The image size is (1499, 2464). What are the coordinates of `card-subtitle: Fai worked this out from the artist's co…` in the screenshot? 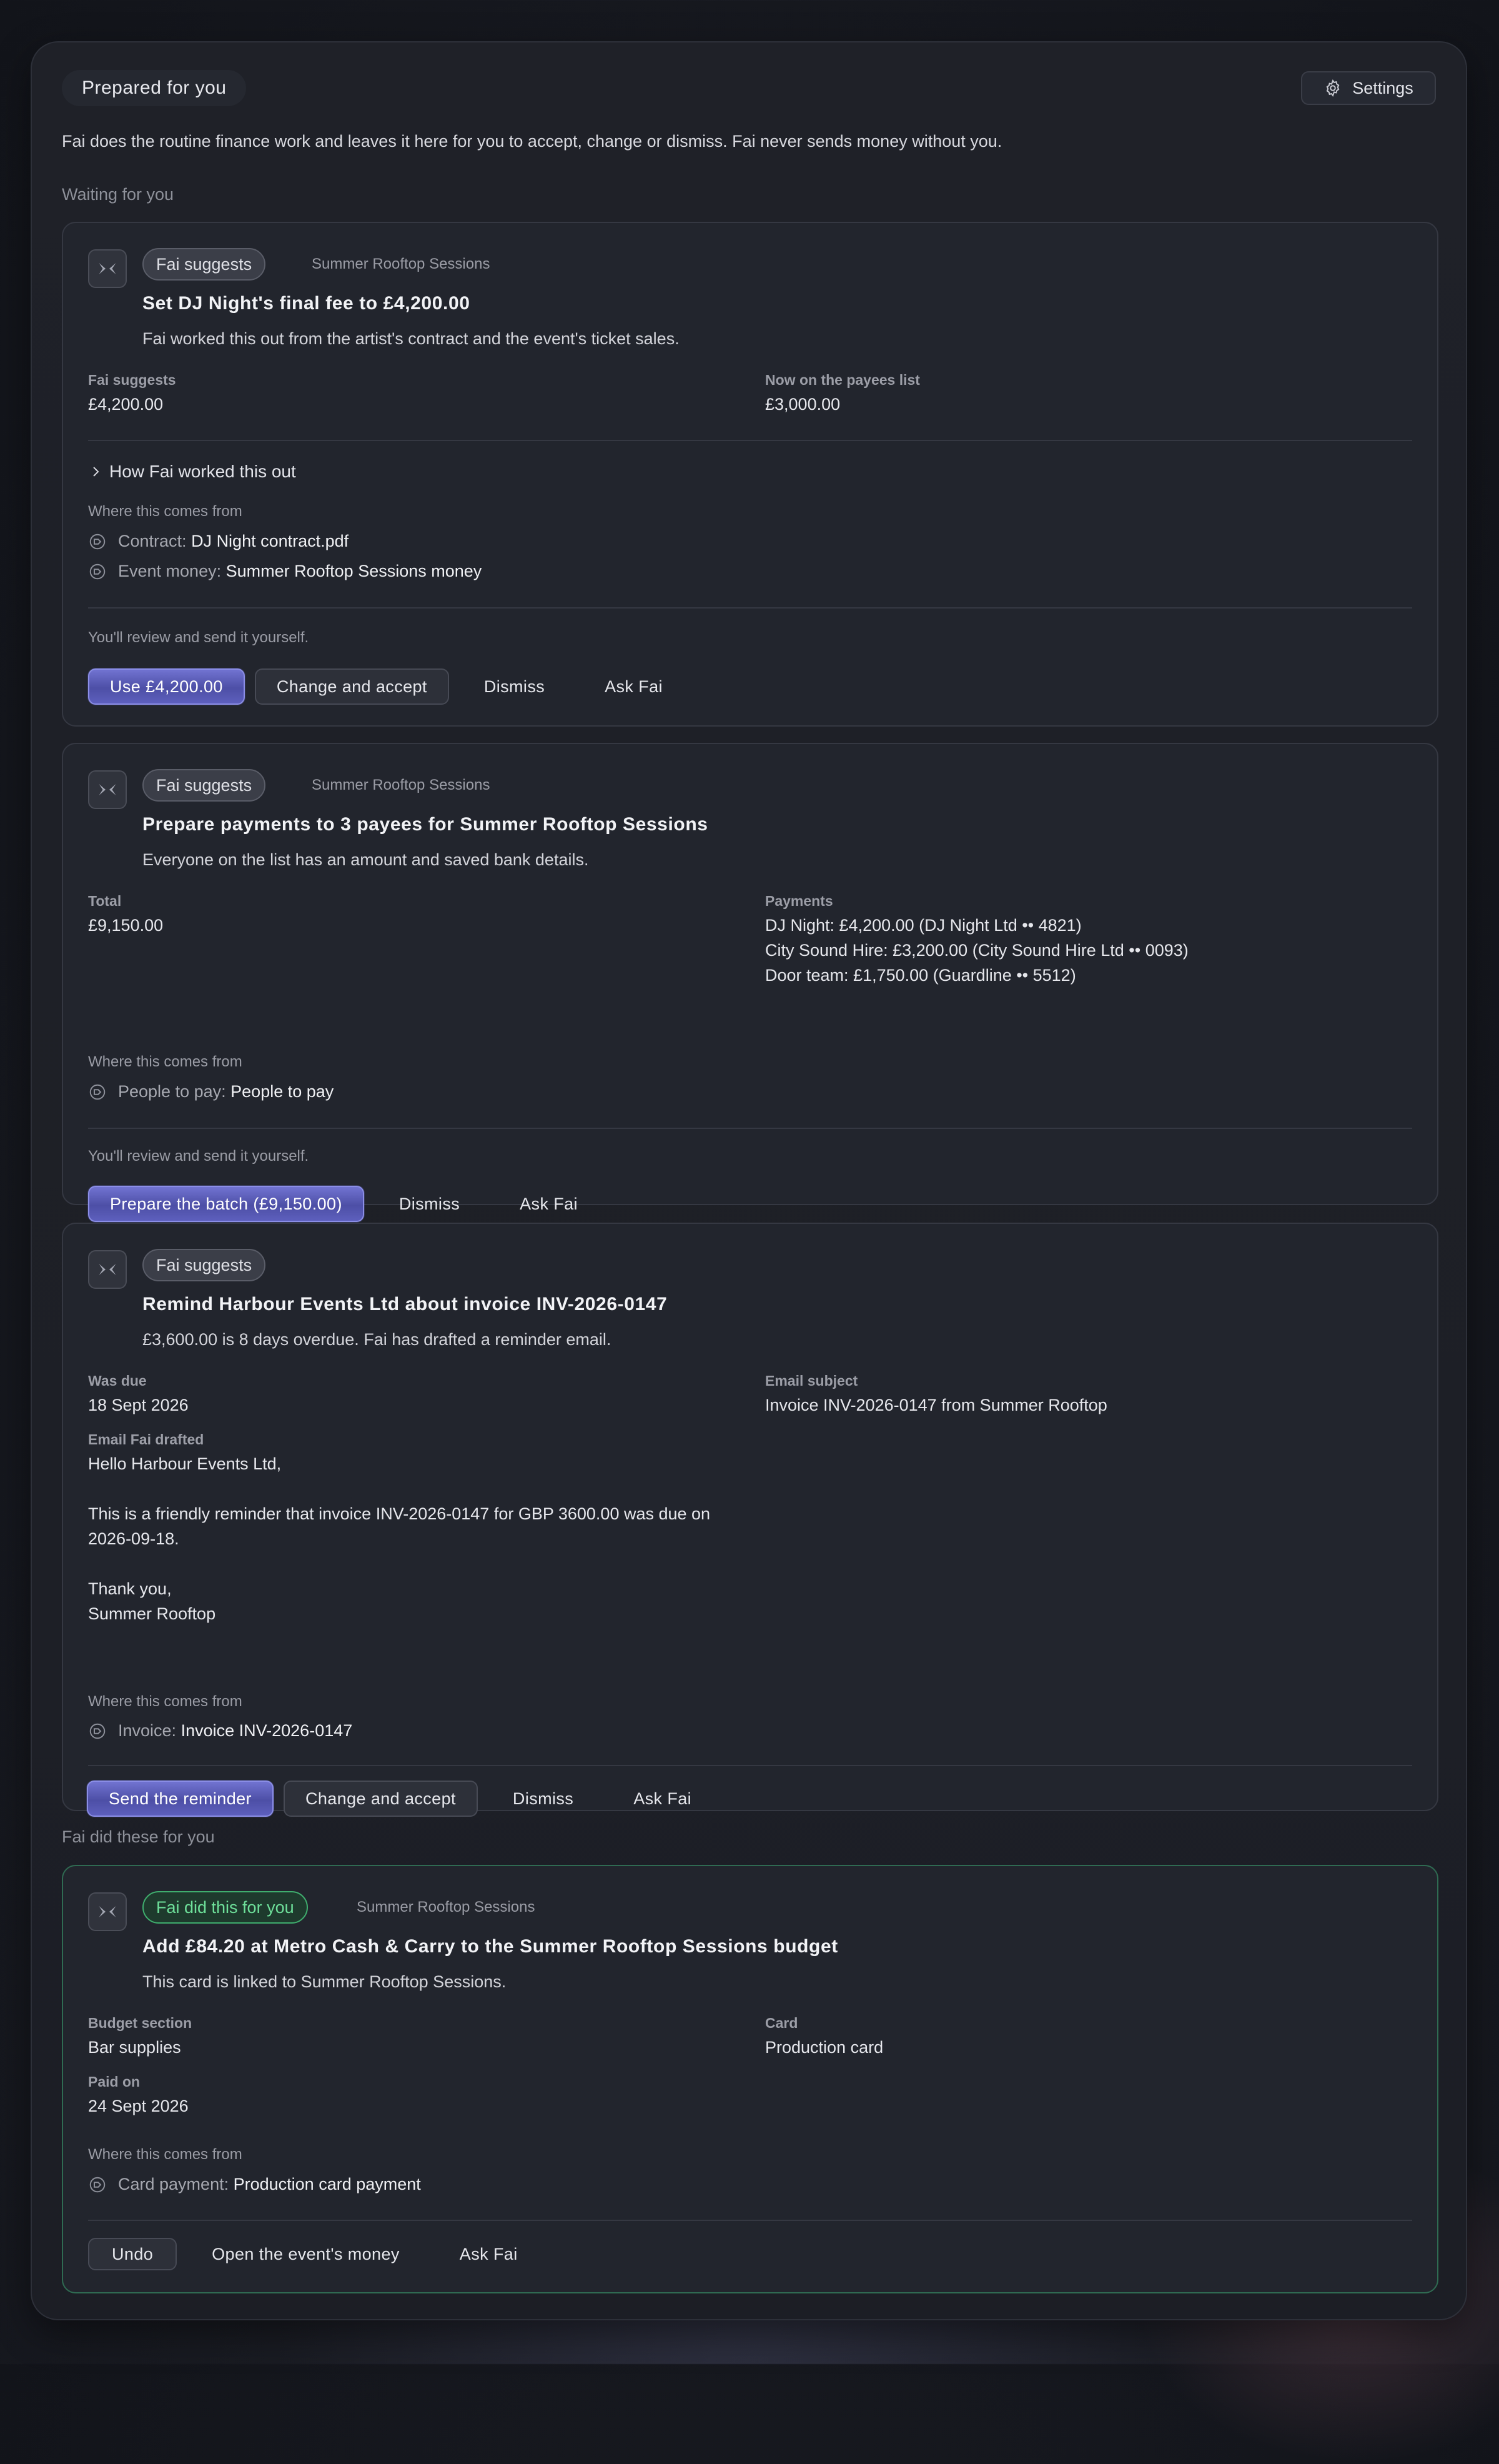 It's located at (411, 339).